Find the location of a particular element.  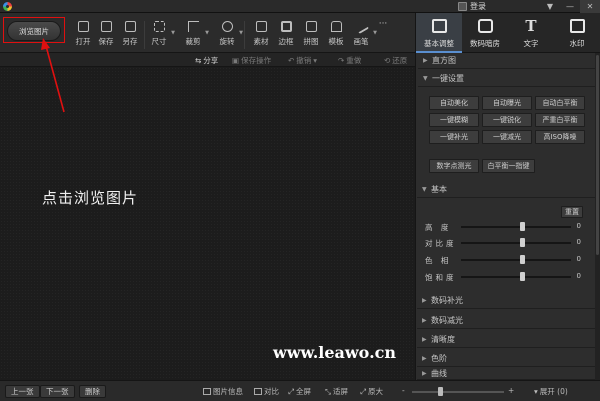

fit-screen-icon: ⤡ is located at coordinates (328, 391).